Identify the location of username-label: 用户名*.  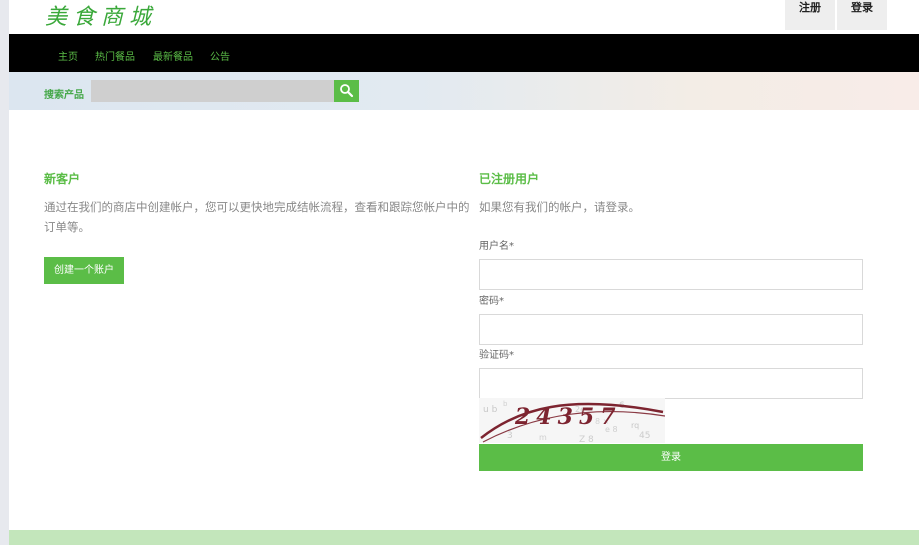
(496, 246).